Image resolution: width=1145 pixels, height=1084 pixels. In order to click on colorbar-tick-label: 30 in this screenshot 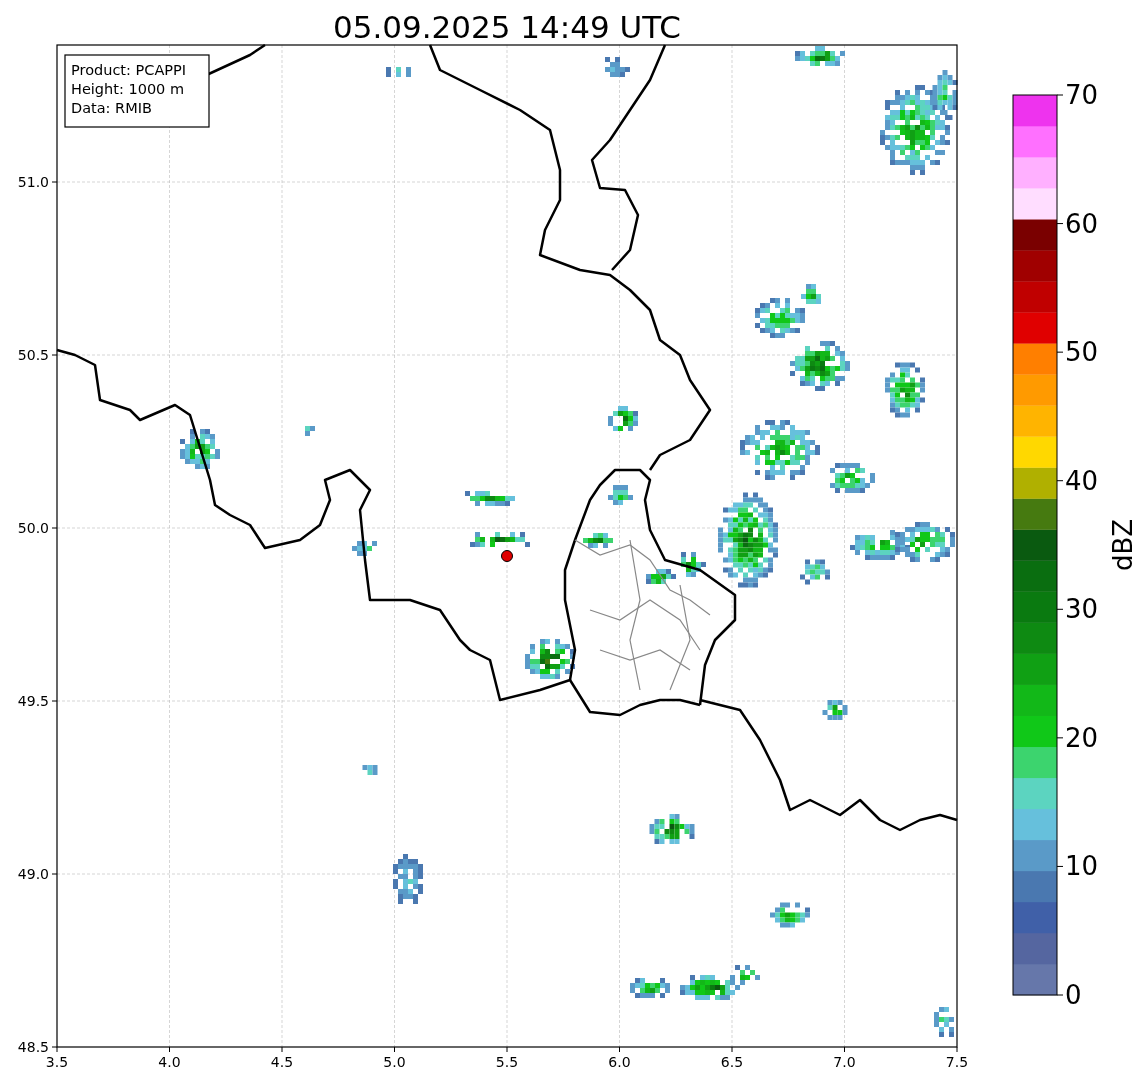, I will do `click(1082, 609)`.